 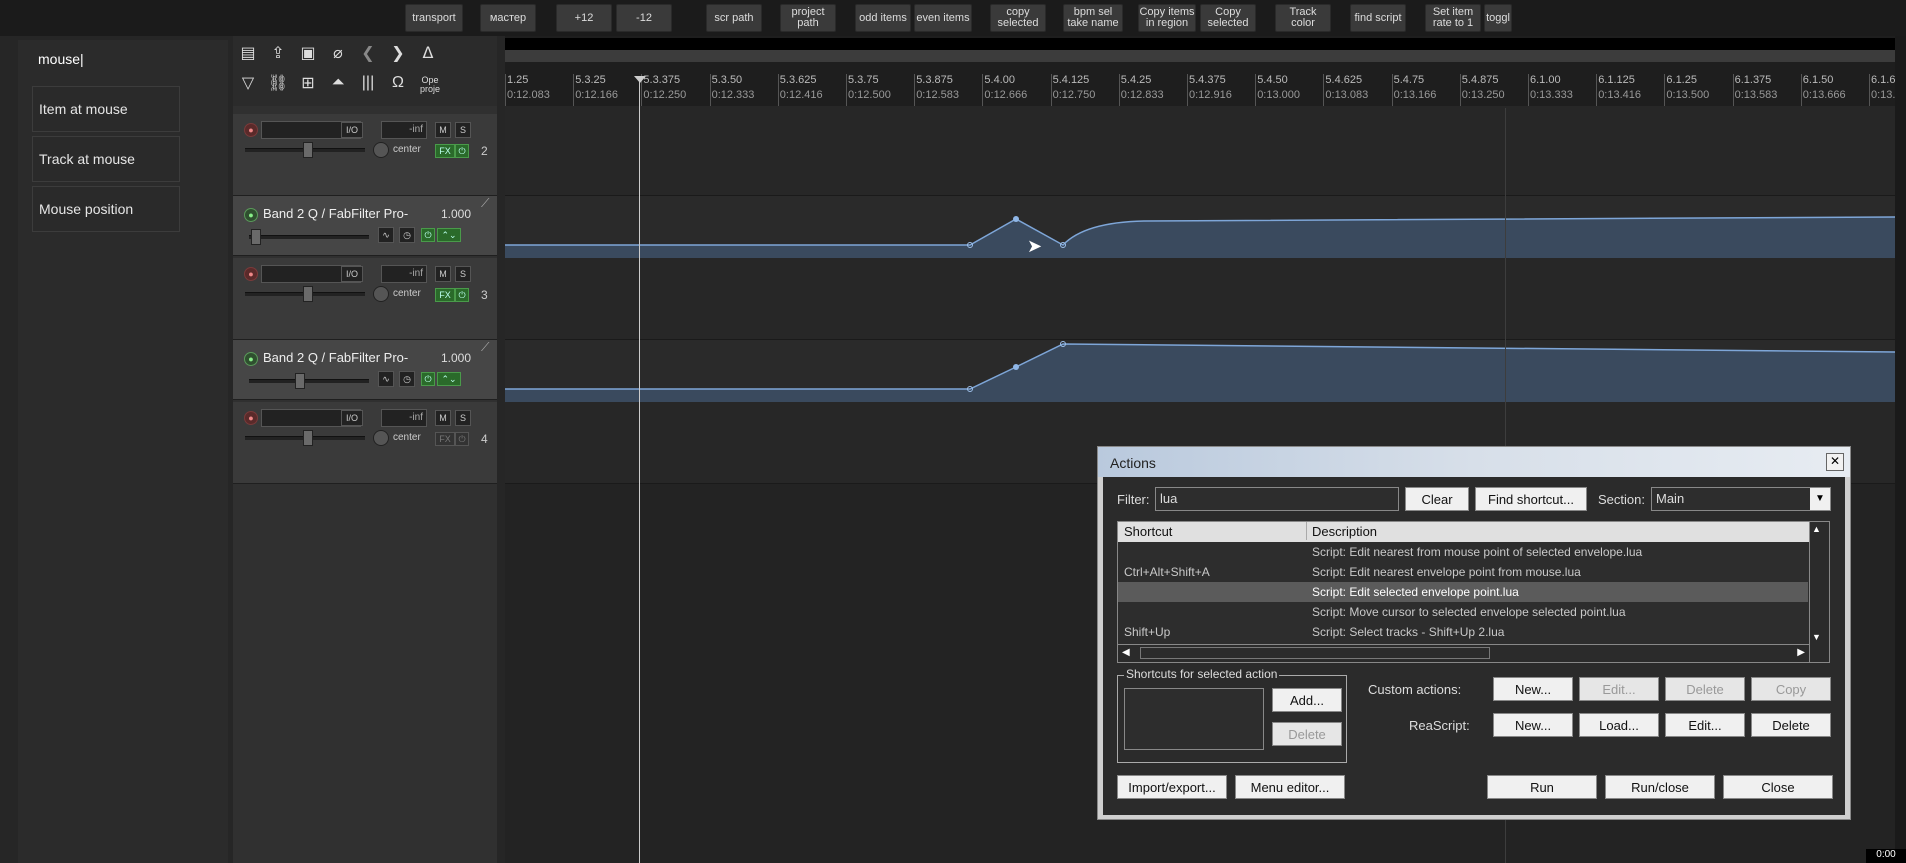 What do you see at coordinates (1660, 787) in the screenshot?
I see `run-close-button: Run/close` at bounding box center [1660, 787].